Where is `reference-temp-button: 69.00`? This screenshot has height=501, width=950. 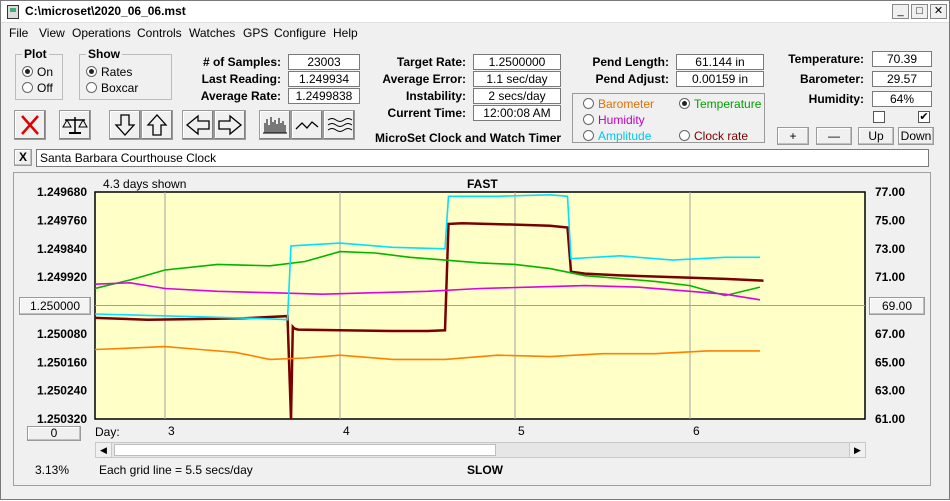 reference-temp-button: 69.00 is located at coordinates (897, 306).